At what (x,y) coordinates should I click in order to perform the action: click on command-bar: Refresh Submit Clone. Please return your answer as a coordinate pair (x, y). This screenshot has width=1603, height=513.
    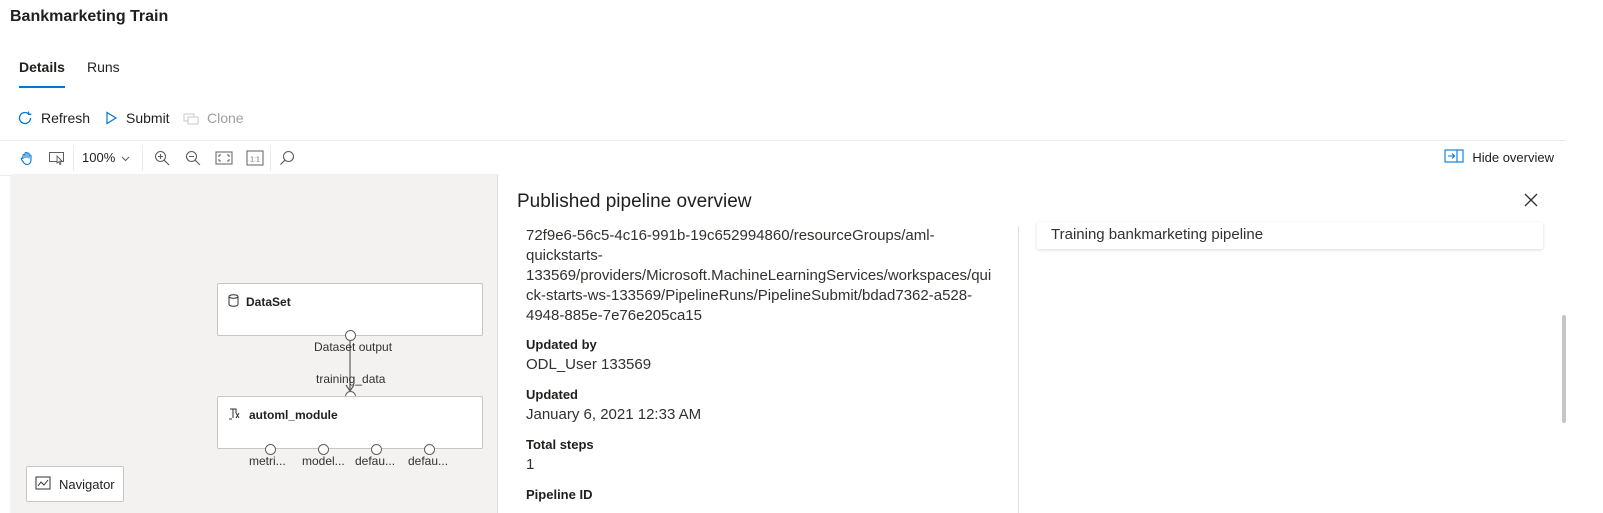
    Looking at the image, I should click on (200, 118).